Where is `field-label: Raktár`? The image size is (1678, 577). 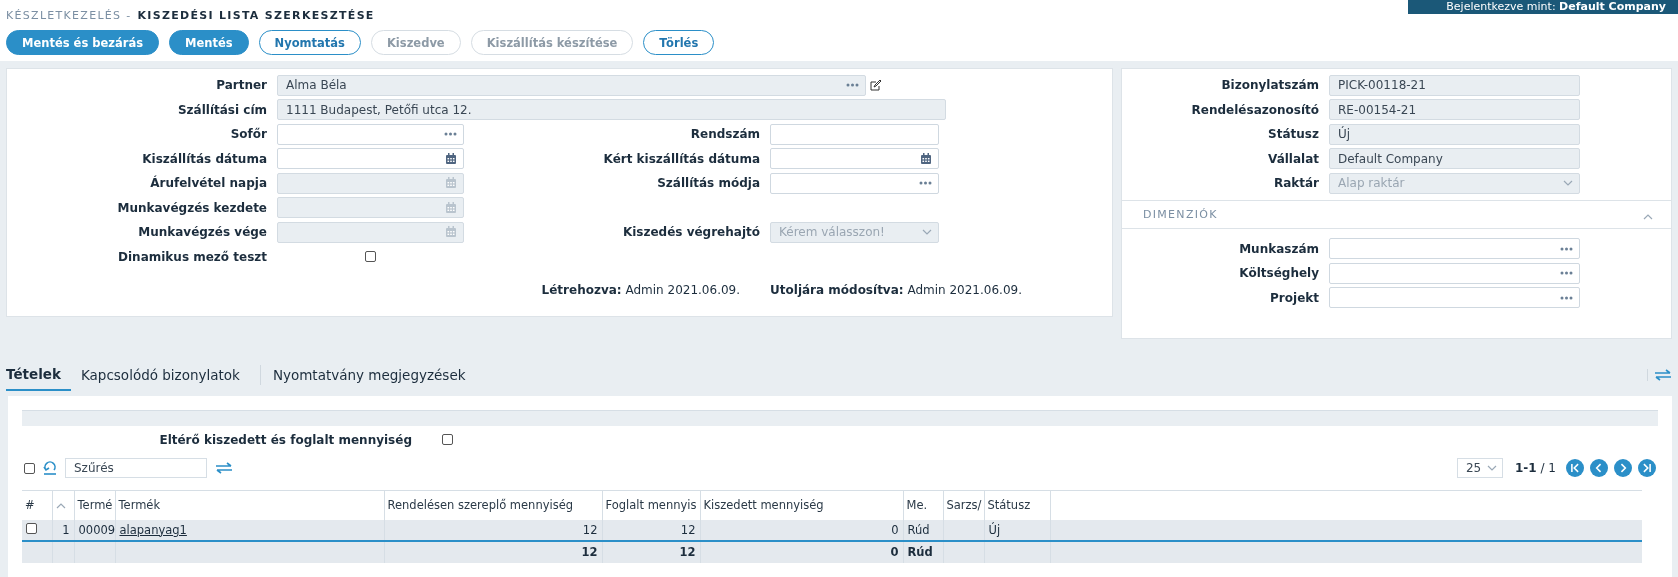 field-label: Raktár is located at coordinates (1296, 183).